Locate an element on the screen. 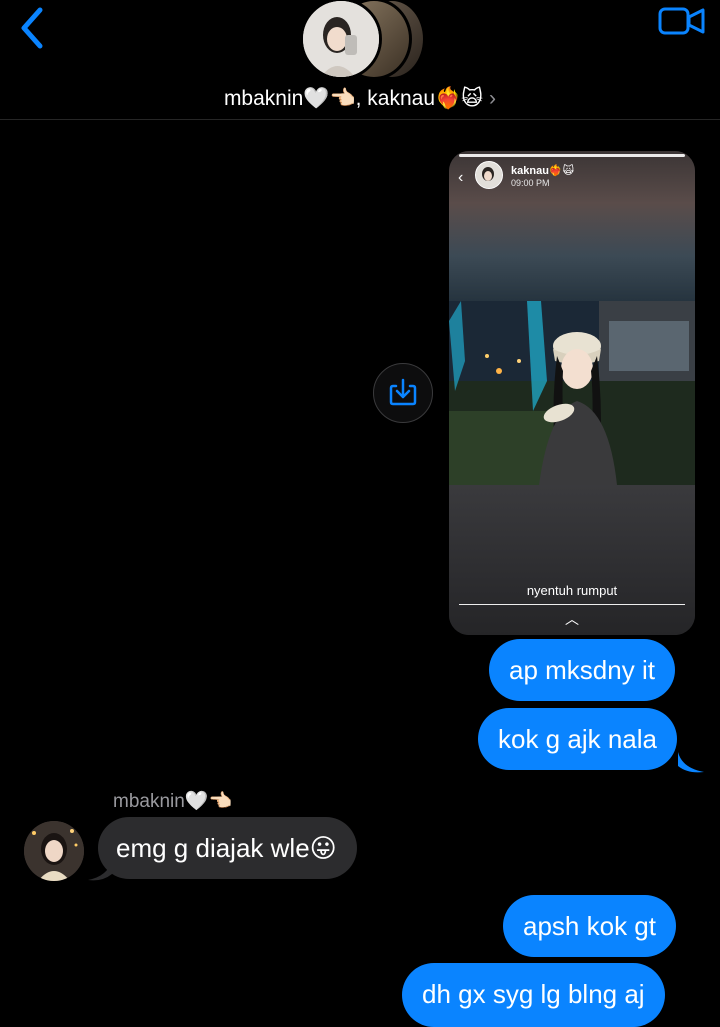 This screenshot has width=720, height=1027. message-text: emg g diajak wle😛 is located at coordinates (226, 848).